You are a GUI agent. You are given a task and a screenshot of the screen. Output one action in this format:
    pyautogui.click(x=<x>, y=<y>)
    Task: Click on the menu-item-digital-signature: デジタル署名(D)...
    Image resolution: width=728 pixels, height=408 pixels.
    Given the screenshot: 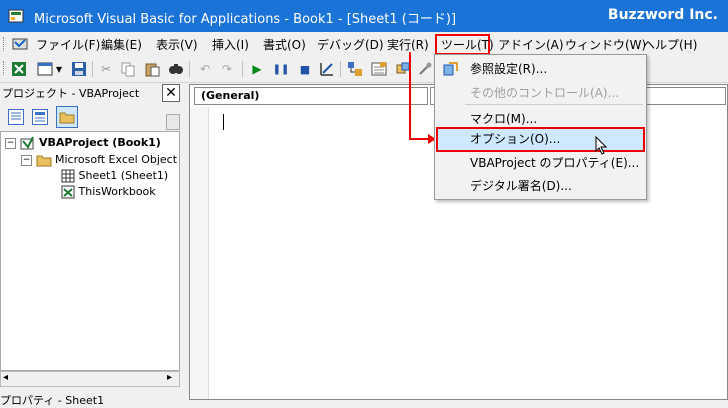 What is the action you would take?
    pyautogui.click(x=540, y=186)
    